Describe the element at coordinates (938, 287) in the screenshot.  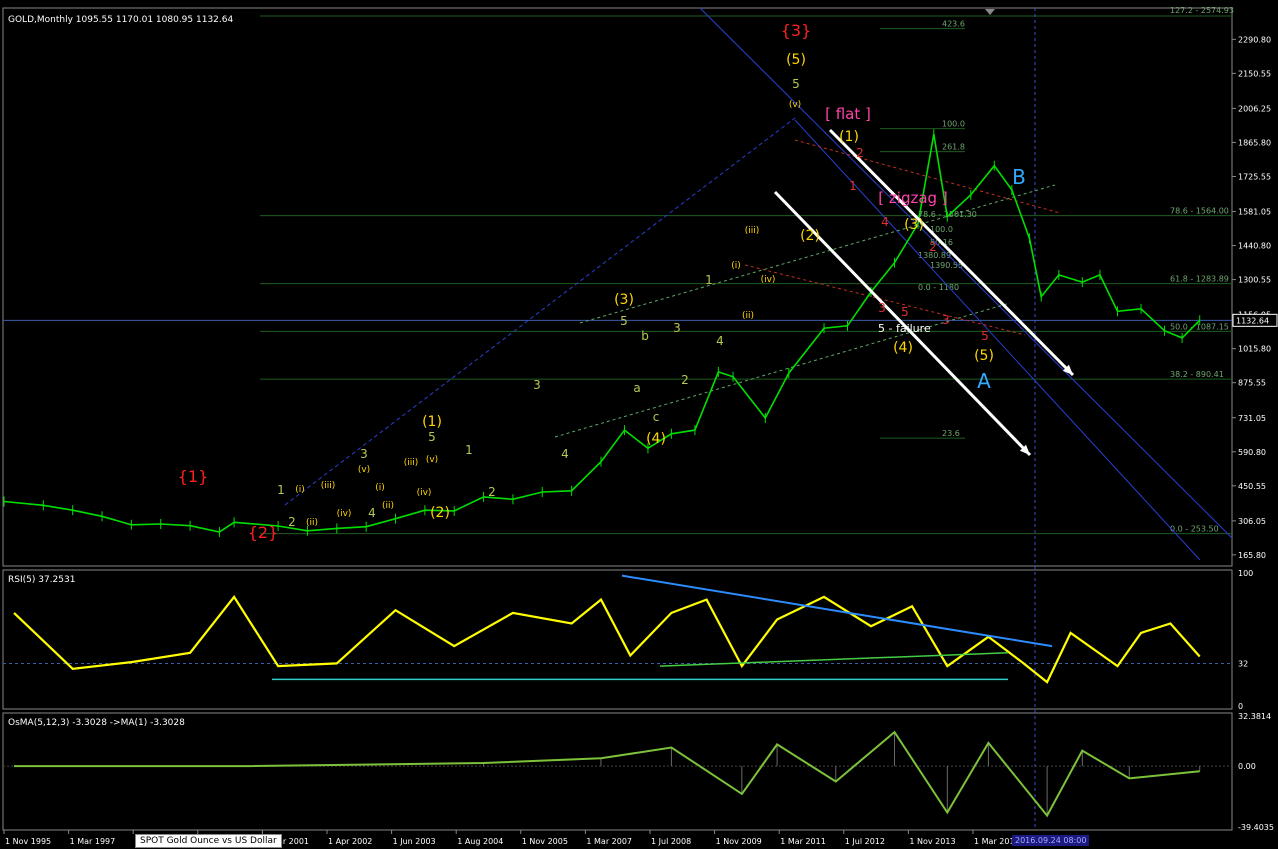
I see `fib-level-label: 0.0 - 1180` at that location.